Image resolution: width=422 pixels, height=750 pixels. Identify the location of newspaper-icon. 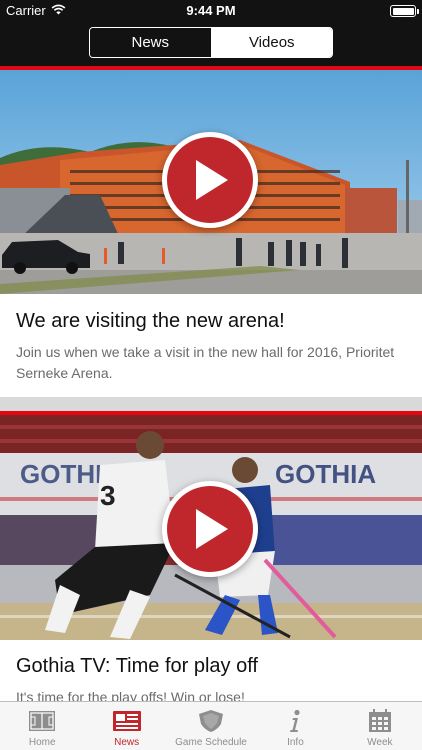
(127, 721).